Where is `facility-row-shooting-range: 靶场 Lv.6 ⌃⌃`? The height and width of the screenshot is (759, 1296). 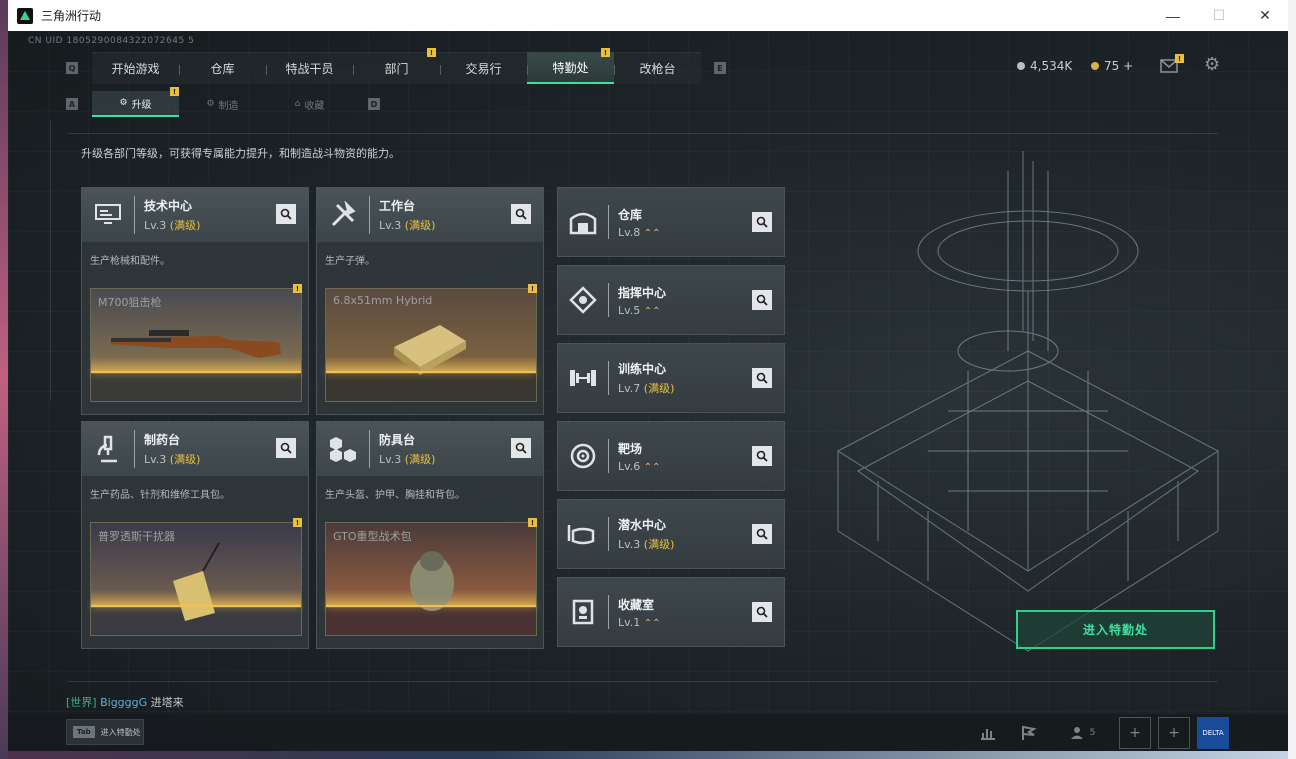 facility-row-shooting-range: 靶场 Lv.6 ⌃⌃ is located at coordinates (671, 456).